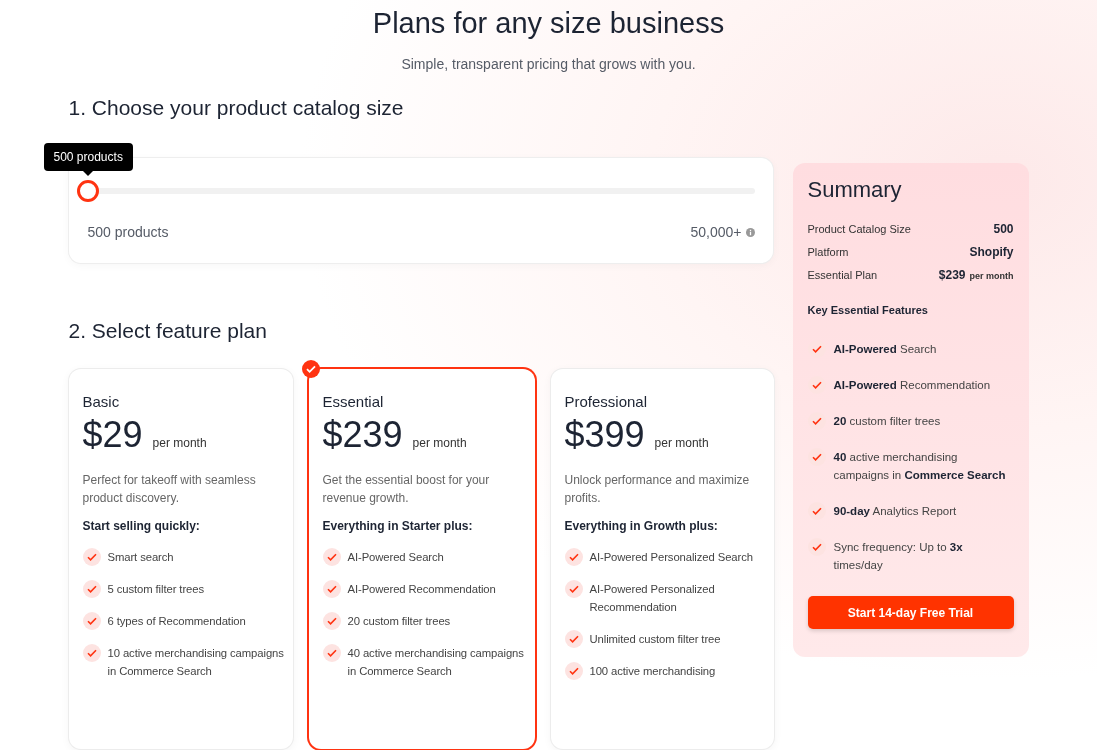  What do you see at coordinates (353, 401) in the screenshot?
I see `plan-name: Essential` at bounding box center [353, 401].